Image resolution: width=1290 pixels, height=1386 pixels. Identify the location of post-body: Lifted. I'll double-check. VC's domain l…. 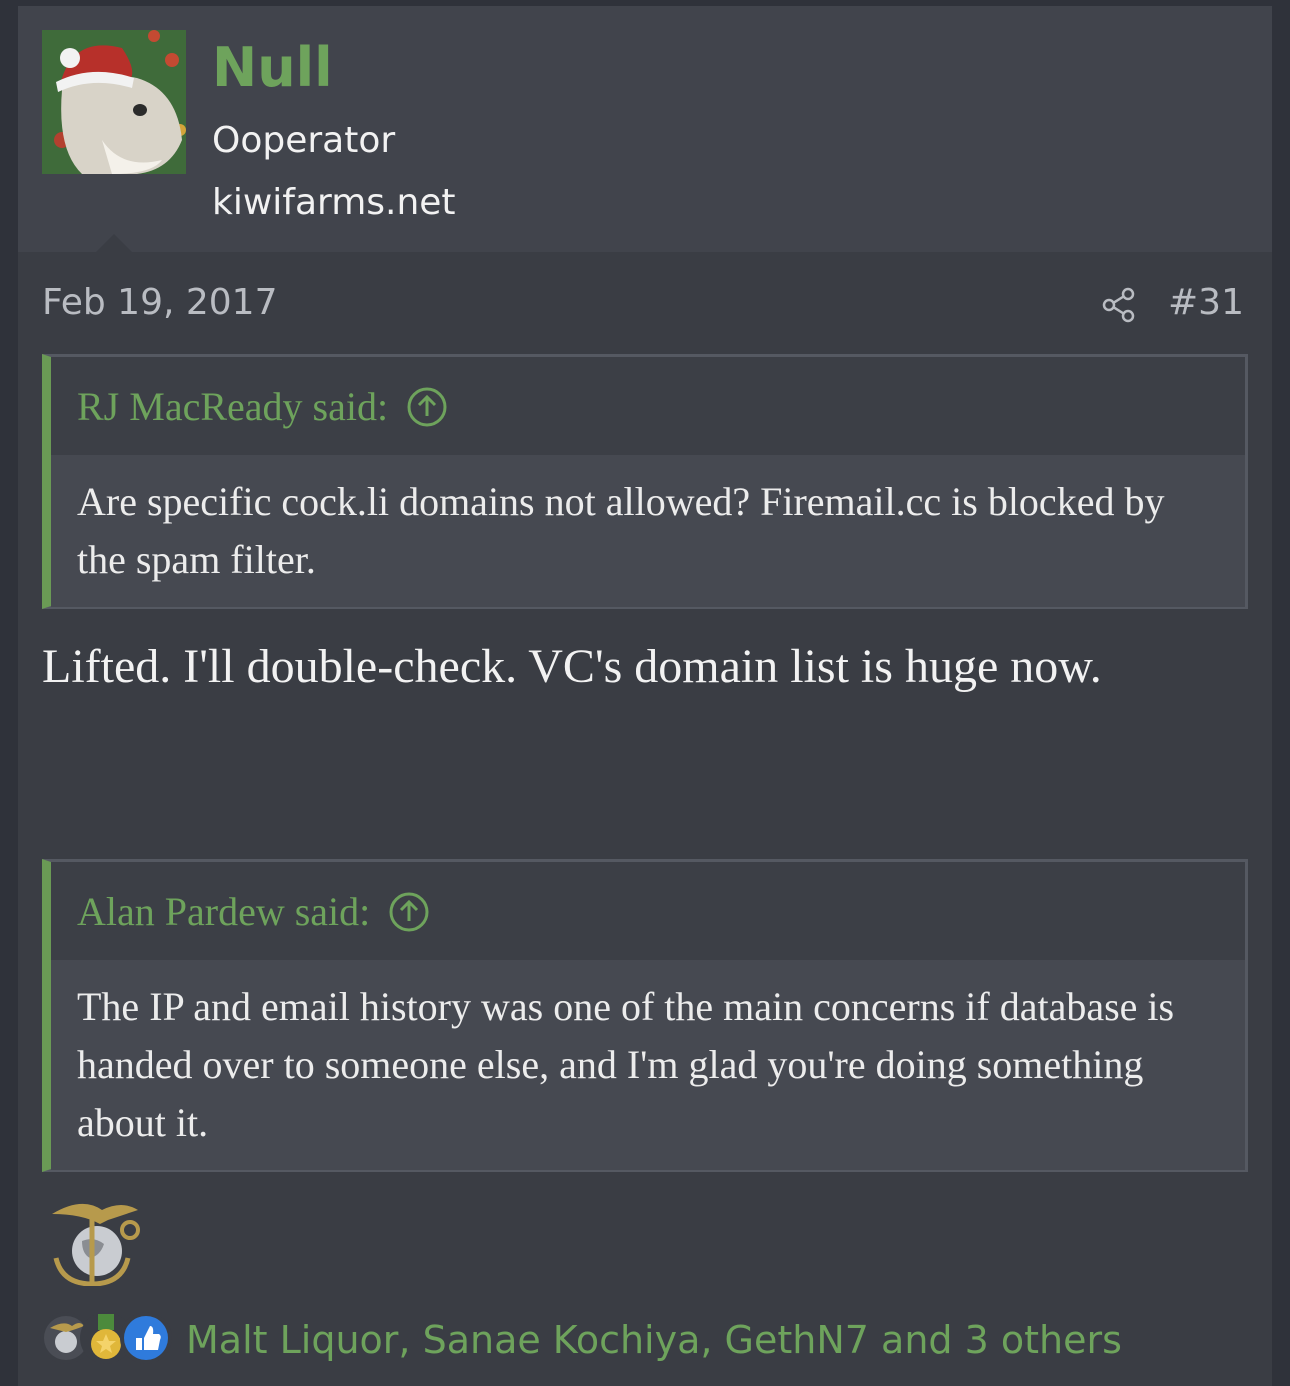
(572, 666).